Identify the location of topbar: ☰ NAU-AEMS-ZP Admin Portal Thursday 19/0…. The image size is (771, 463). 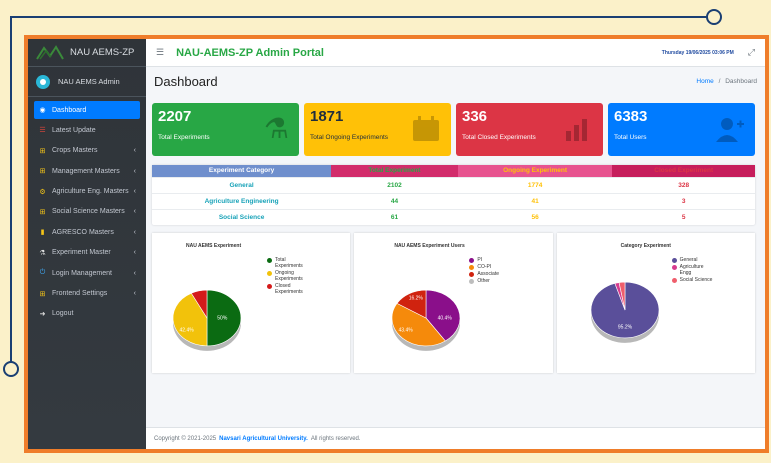
(455, 53).